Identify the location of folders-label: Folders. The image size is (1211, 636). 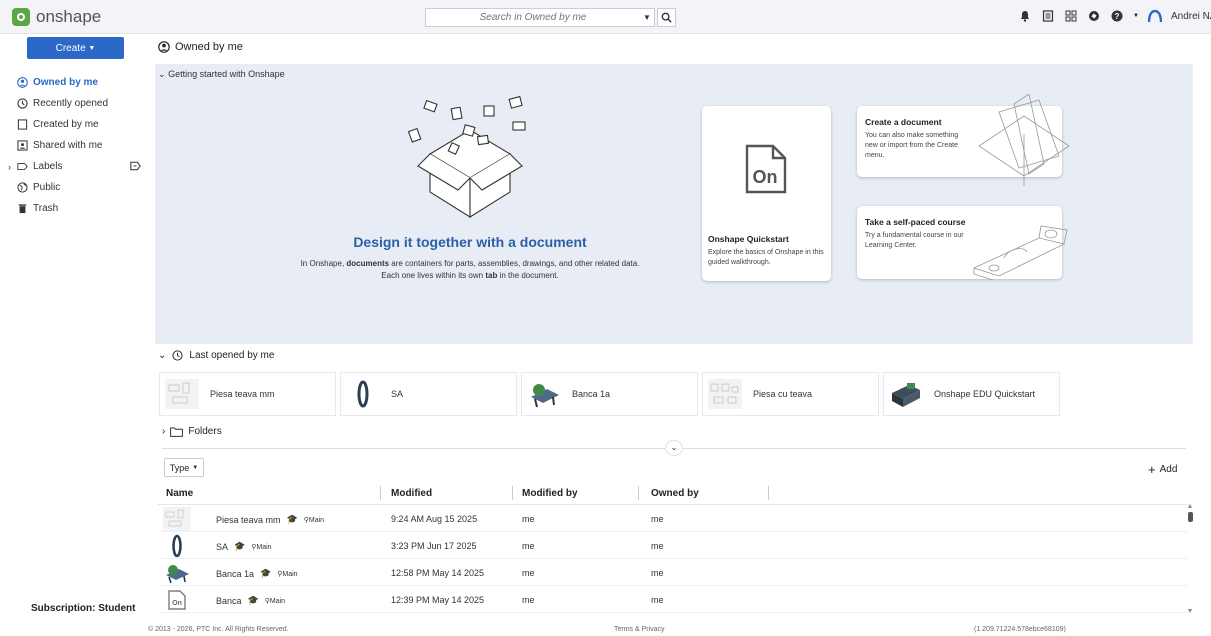
(205, 431).